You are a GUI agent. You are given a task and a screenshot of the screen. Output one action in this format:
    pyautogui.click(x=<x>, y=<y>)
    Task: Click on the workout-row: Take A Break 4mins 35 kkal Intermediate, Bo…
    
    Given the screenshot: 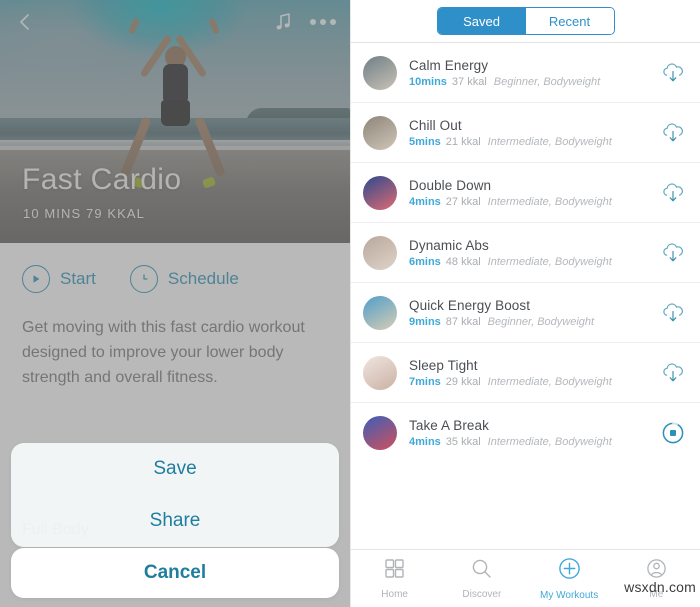 What is the action you would take?
    pyautogui.click(x=525, y=432)
    